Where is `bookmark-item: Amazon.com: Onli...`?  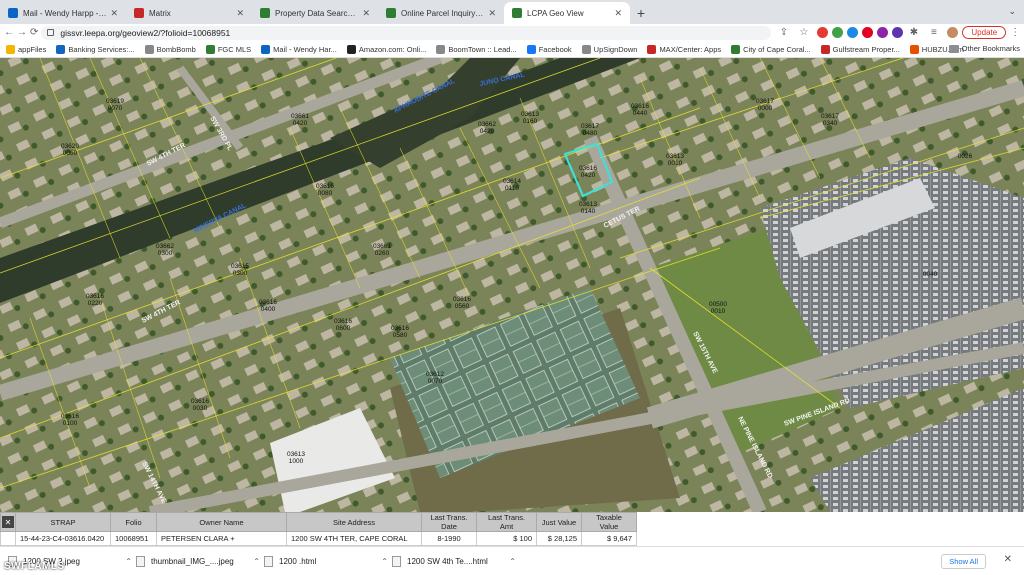
bookmark-item: Amazon.com: Onli... is located at coordinates (386, 49).